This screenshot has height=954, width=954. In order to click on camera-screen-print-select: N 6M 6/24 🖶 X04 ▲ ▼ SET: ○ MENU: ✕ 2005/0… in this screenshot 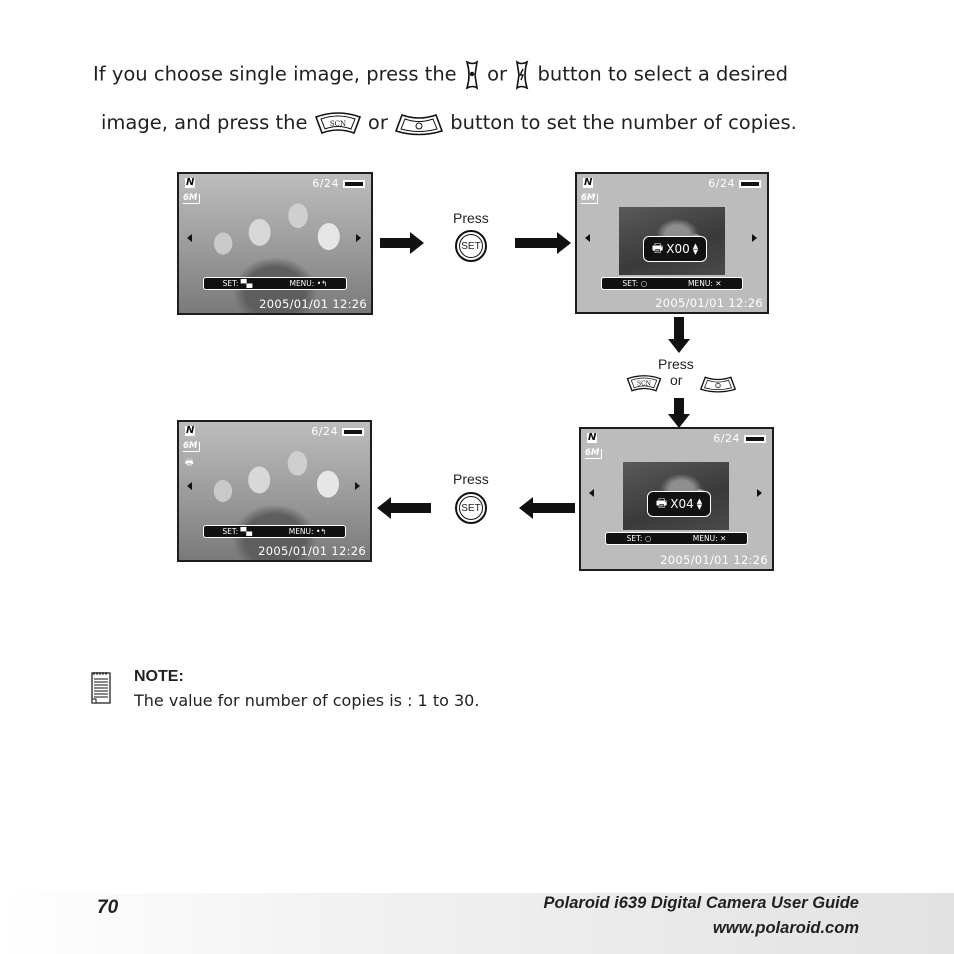, I will do `click(676, 499)`.